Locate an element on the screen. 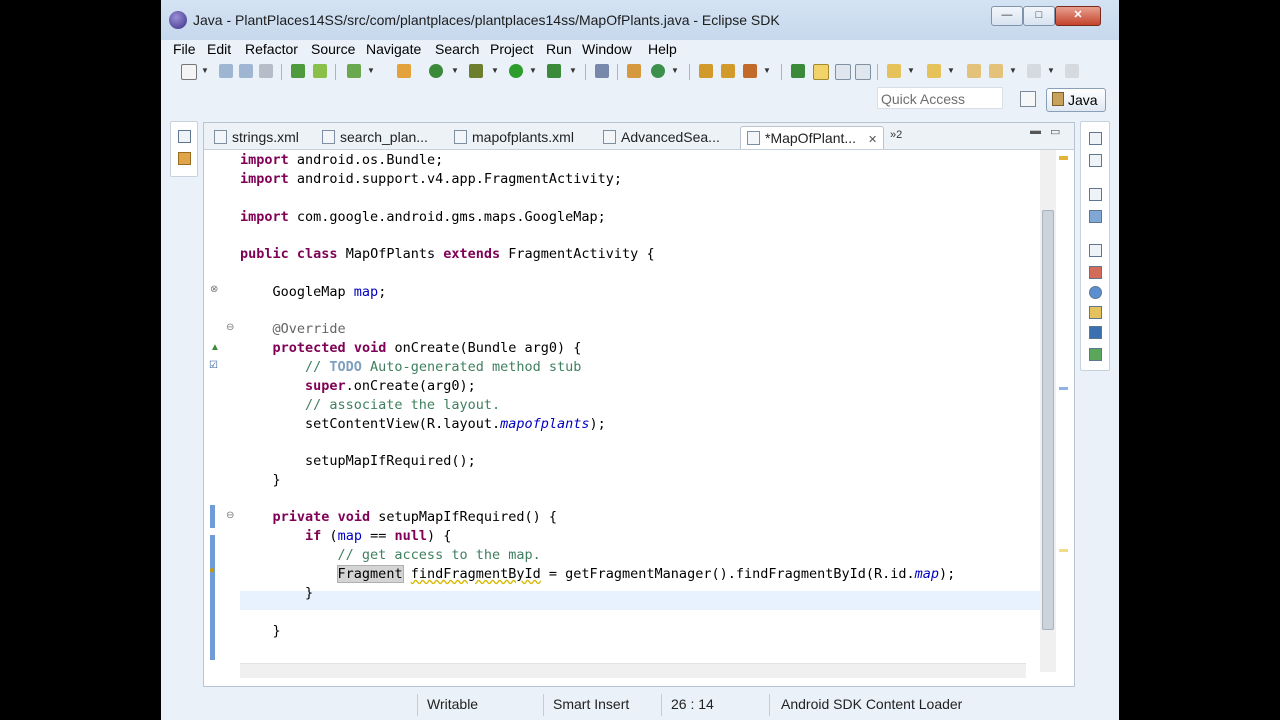  menu-window: Window is located at coordinates (607, 49).